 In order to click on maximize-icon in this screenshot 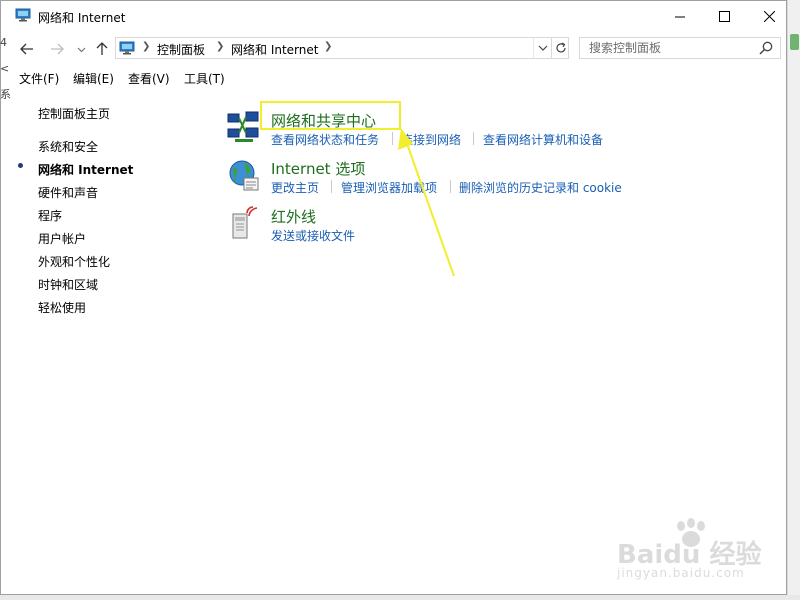, I will do `click(724, 16)`.